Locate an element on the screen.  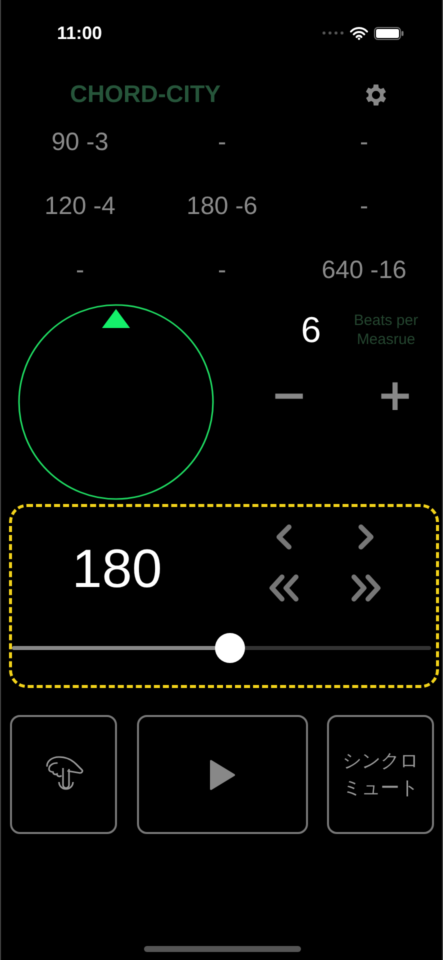
play-button is located at coordinates (222, 774).